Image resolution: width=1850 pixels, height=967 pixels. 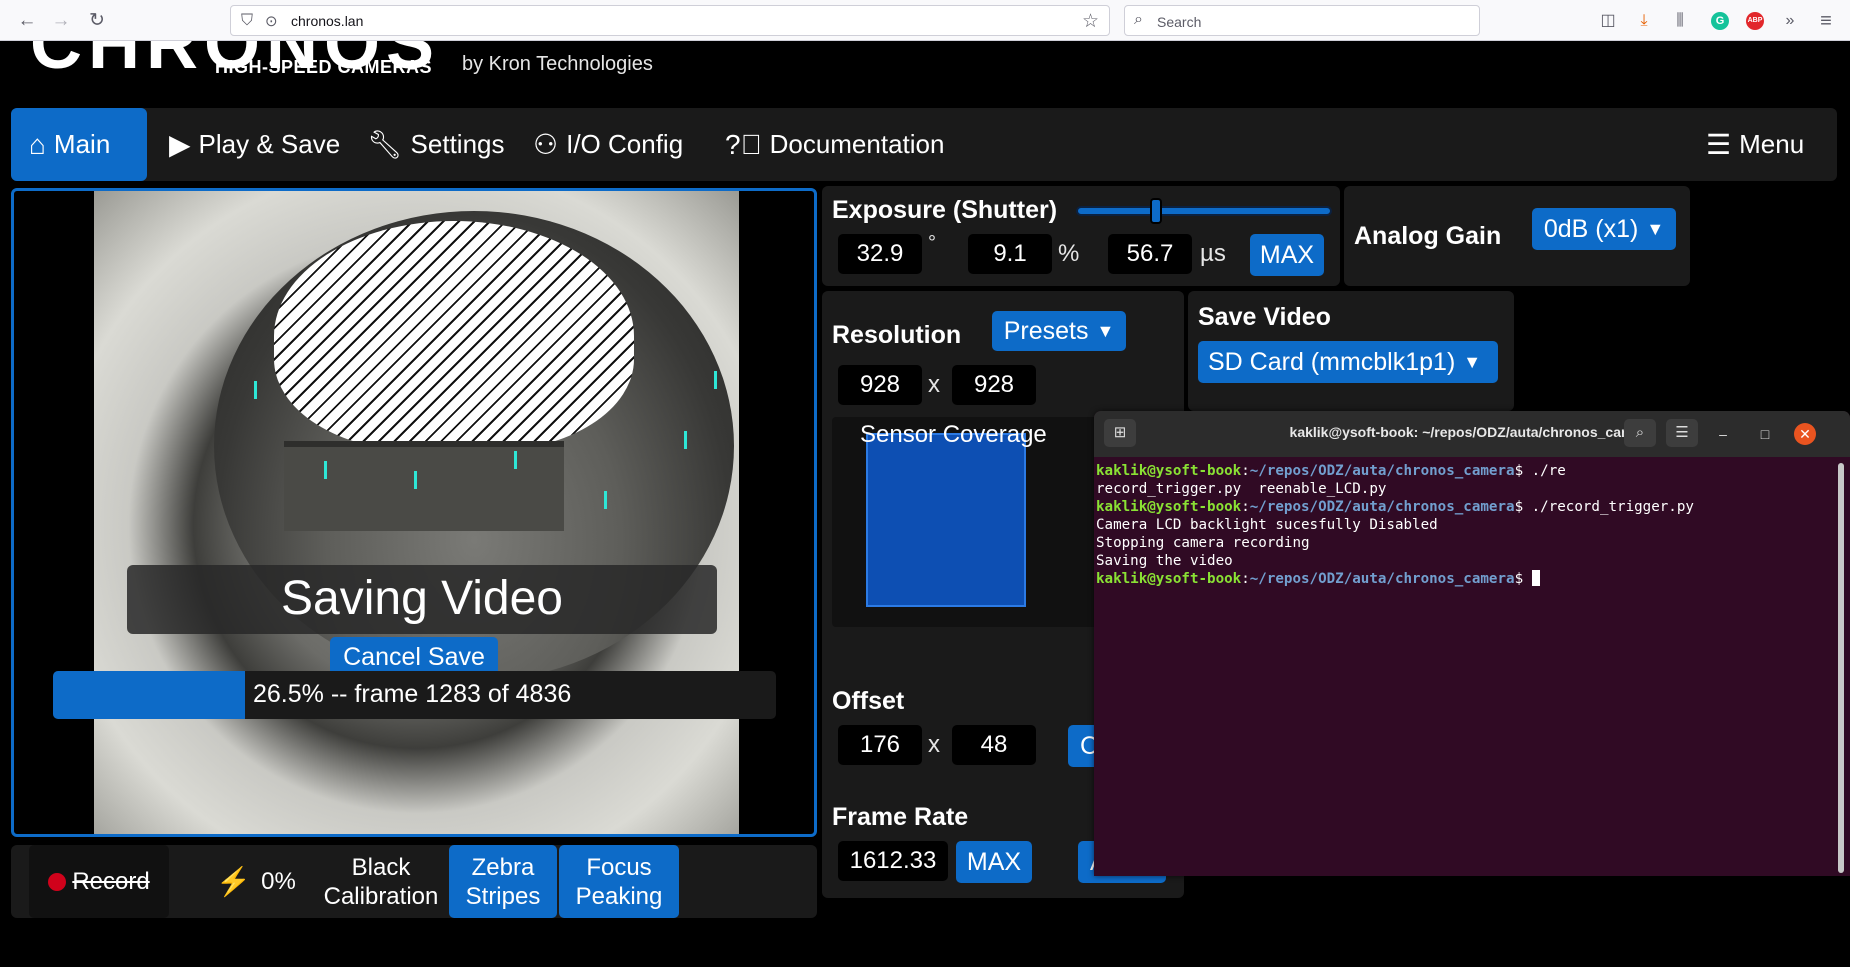 What do you see at coordinates (1682, 433) in the screenshot?
I see `terminal-menu-icon: ☰` at bounding box center [1682, 433].